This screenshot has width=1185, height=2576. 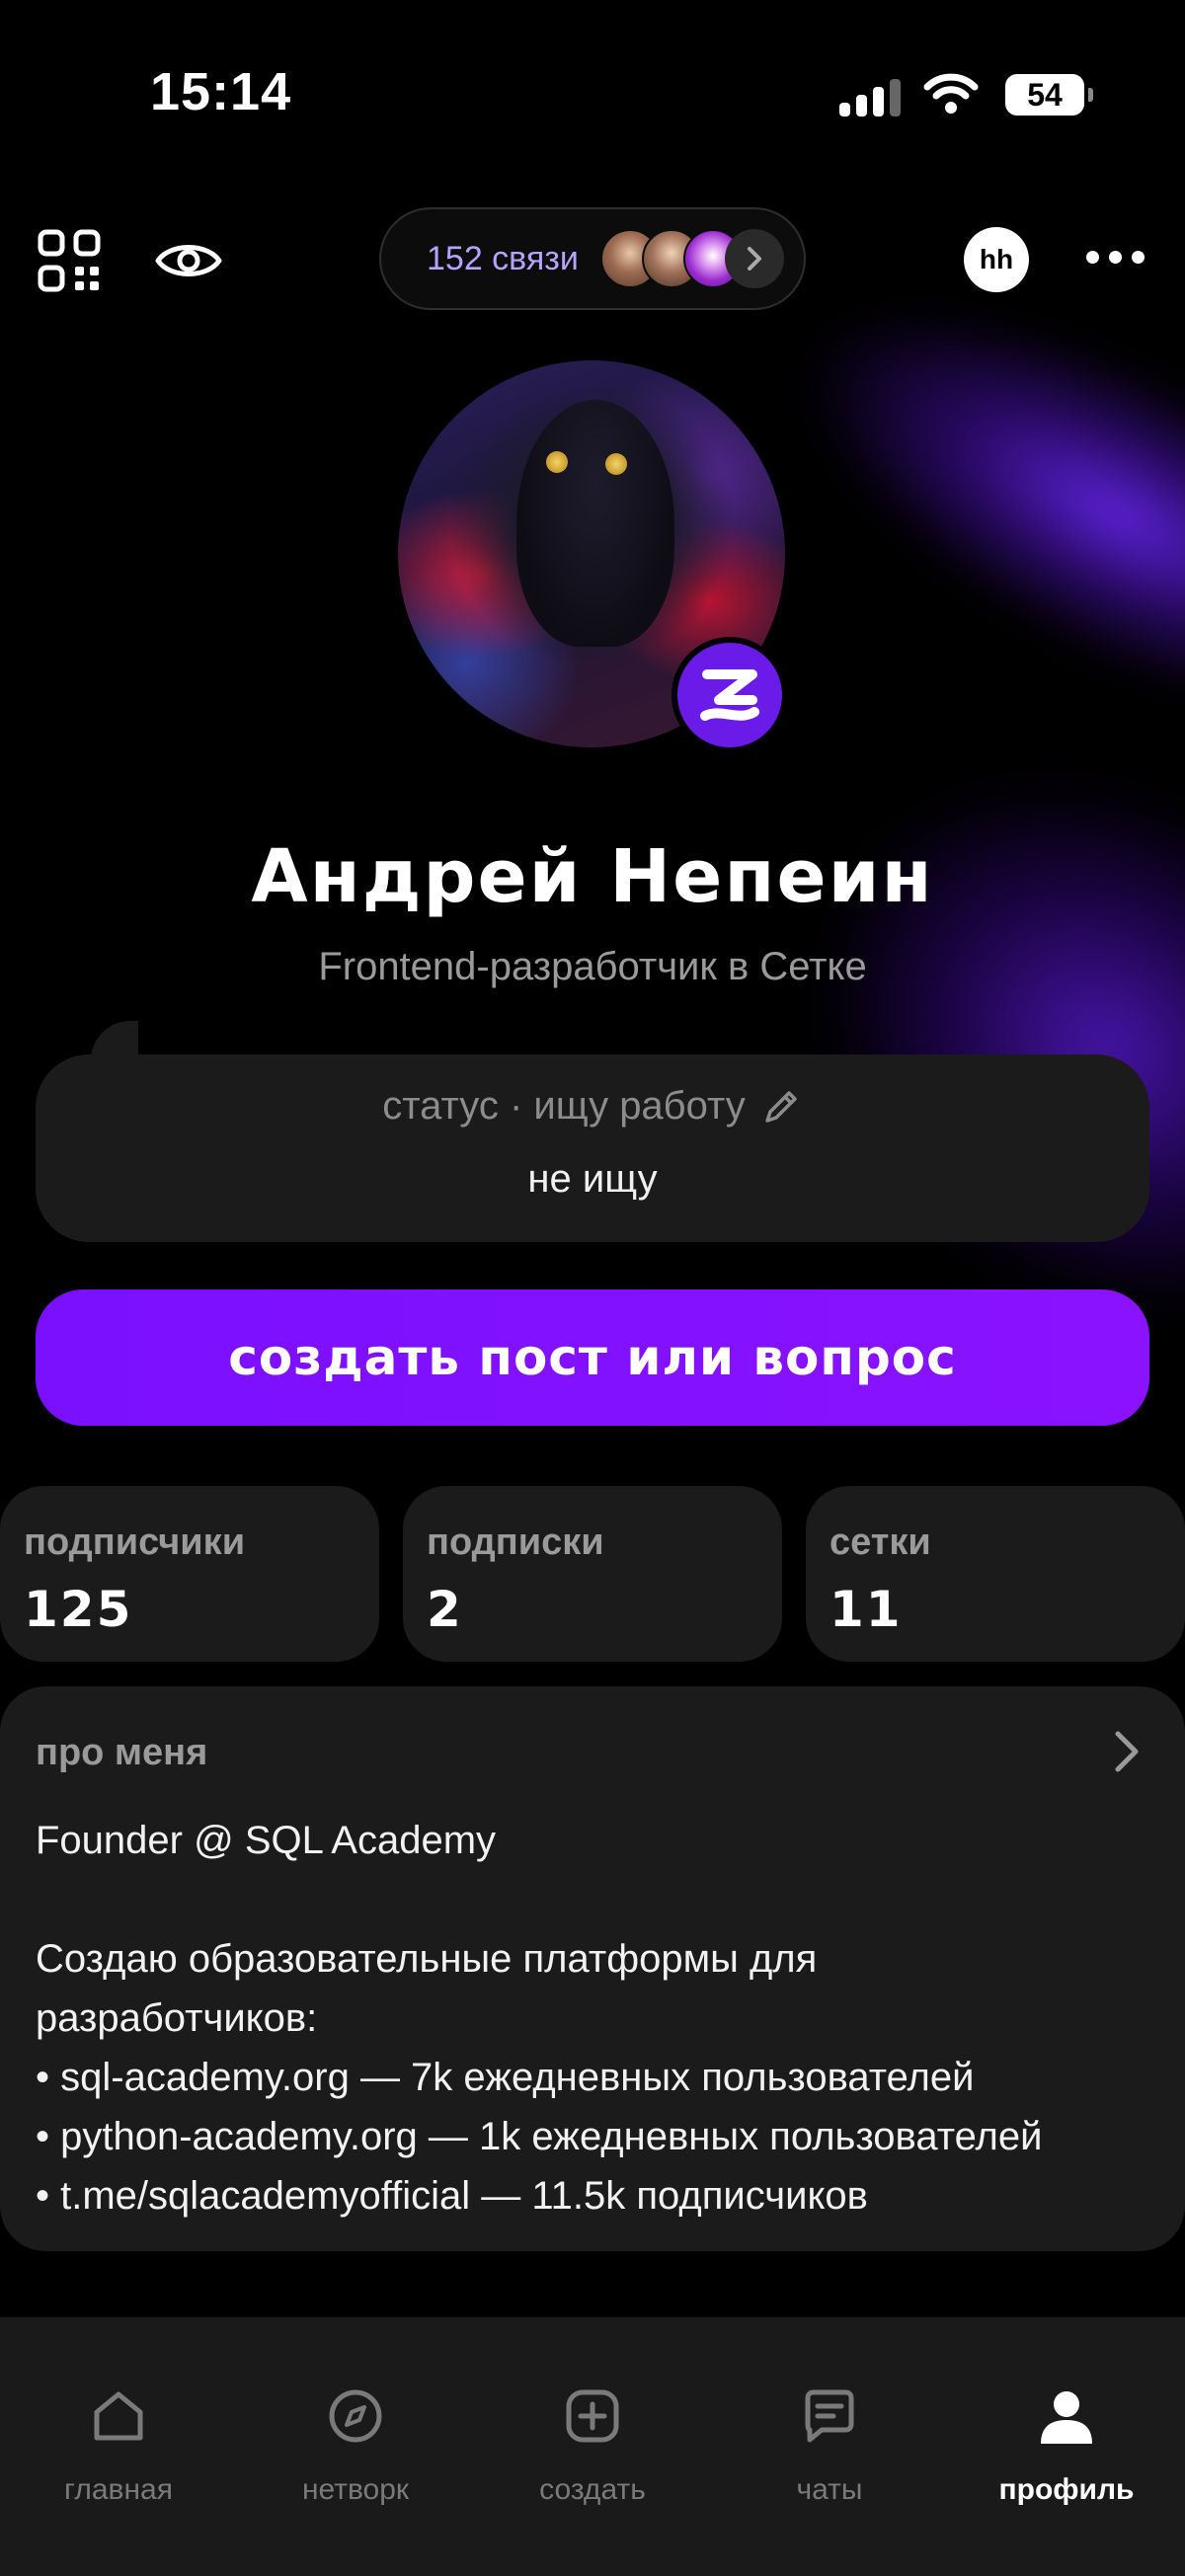 What do you see at coordinates (592, 1574) in the screenshot?
I see `stat-following: подписки 2` at bounding box center [592, 1574].